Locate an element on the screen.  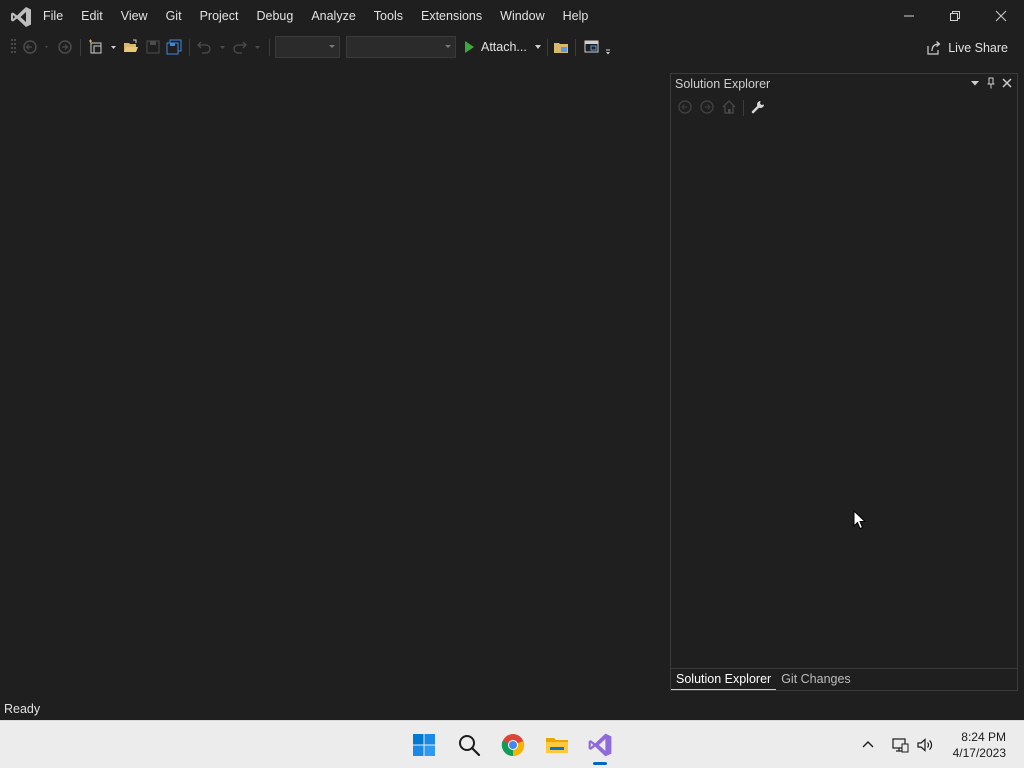
save-all-button is located at coordinates (174, 47).